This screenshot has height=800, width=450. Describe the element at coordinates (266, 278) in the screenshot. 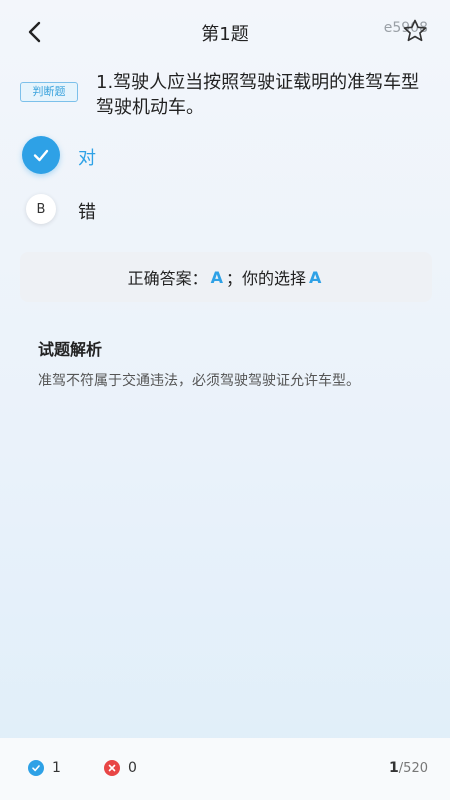

I see `answer-separator: ；你的选择` at that location.